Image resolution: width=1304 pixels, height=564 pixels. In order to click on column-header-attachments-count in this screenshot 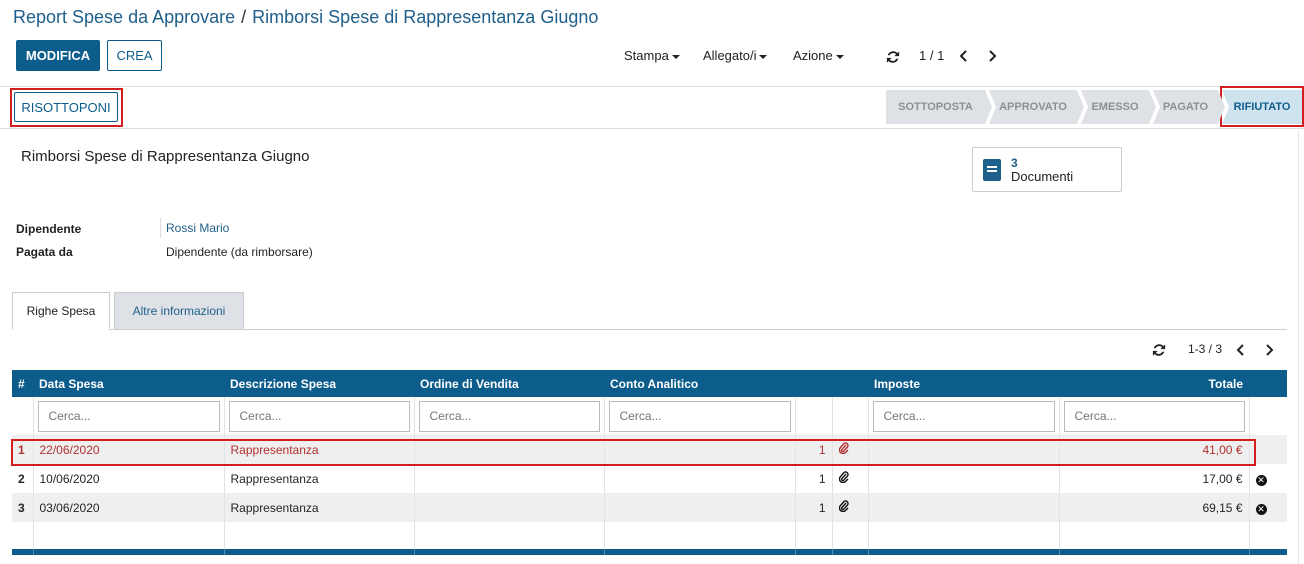, I will do `click(813, 383)`.